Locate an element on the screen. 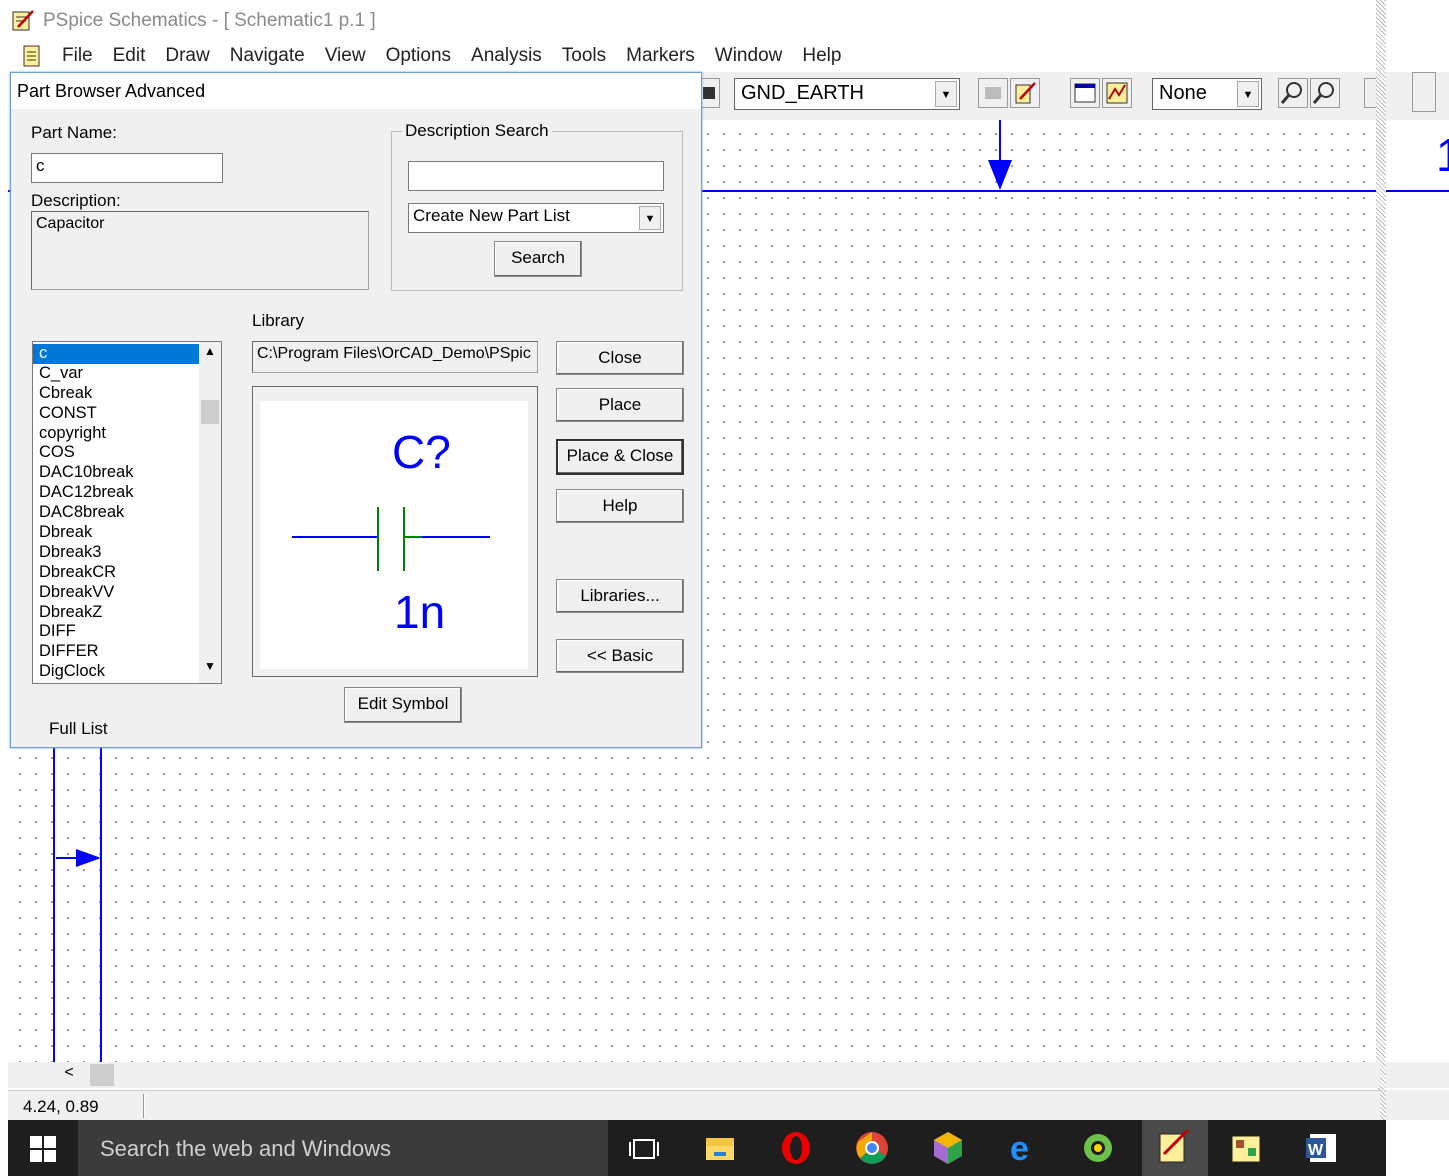  toolbar: GND_EARTH ▼ None ▼ is located at coordinates (1039, 96).